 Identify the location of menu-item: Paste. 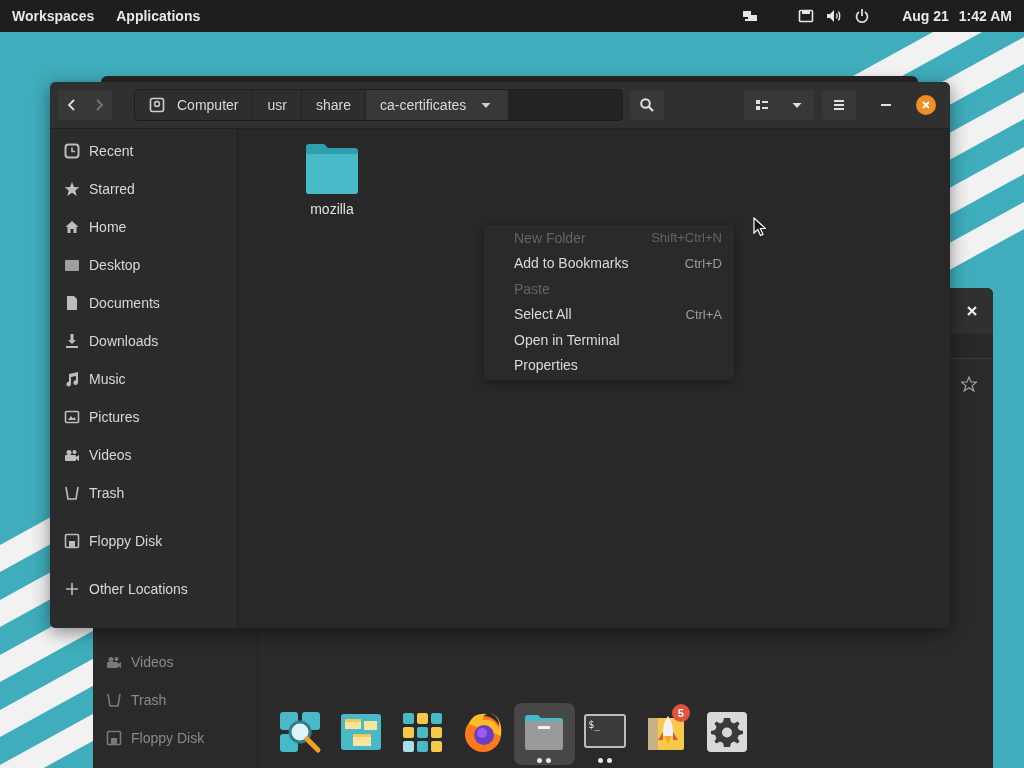
(532, 289).